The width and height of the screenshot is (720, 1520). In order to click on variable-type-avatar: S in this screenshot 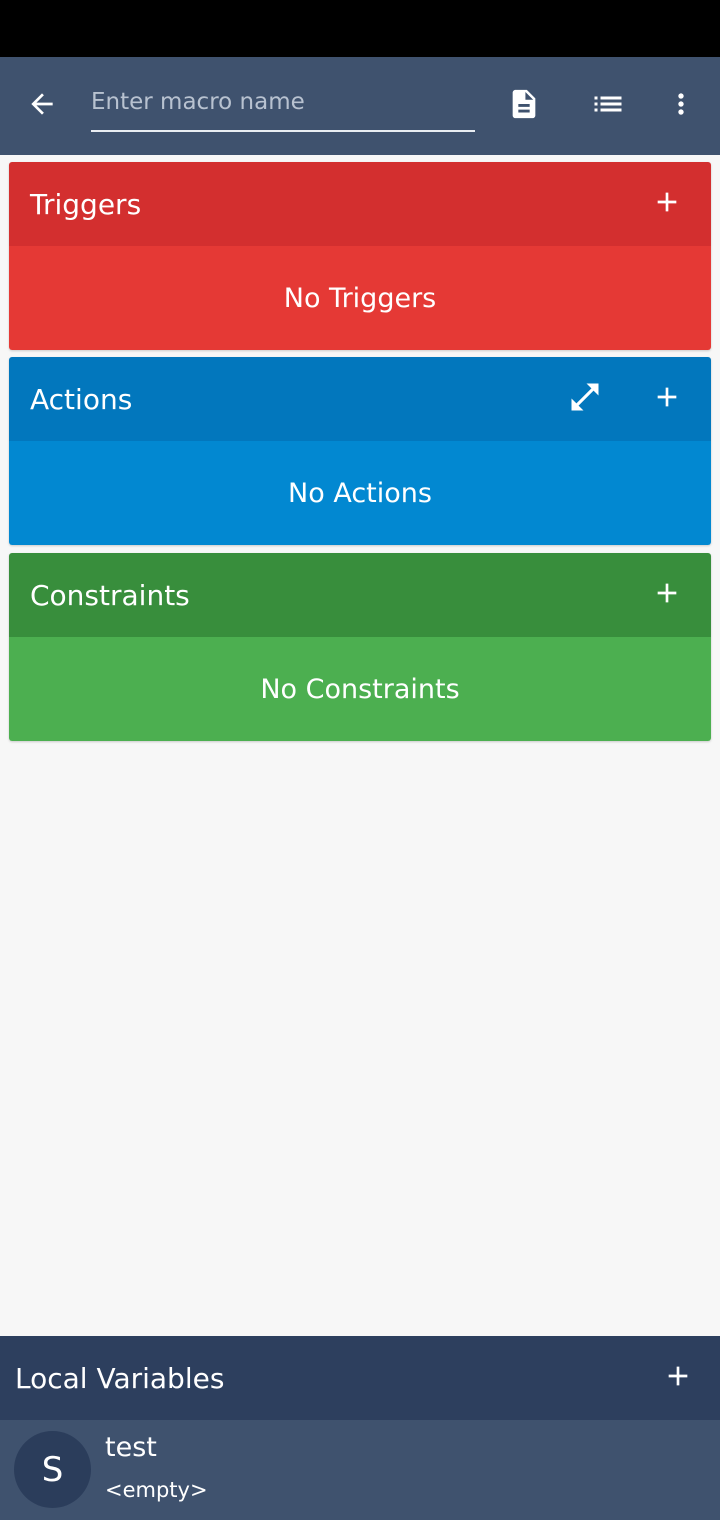, I will do `click(52, 1469)`.